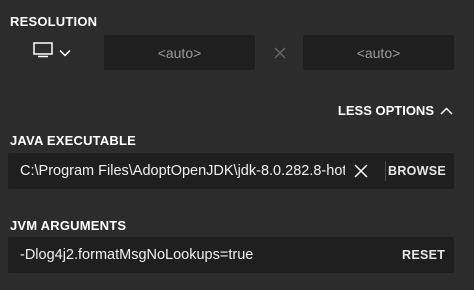  I want to click on java-executable-label: JAVA EXECUTABLE, so click(73, 140).